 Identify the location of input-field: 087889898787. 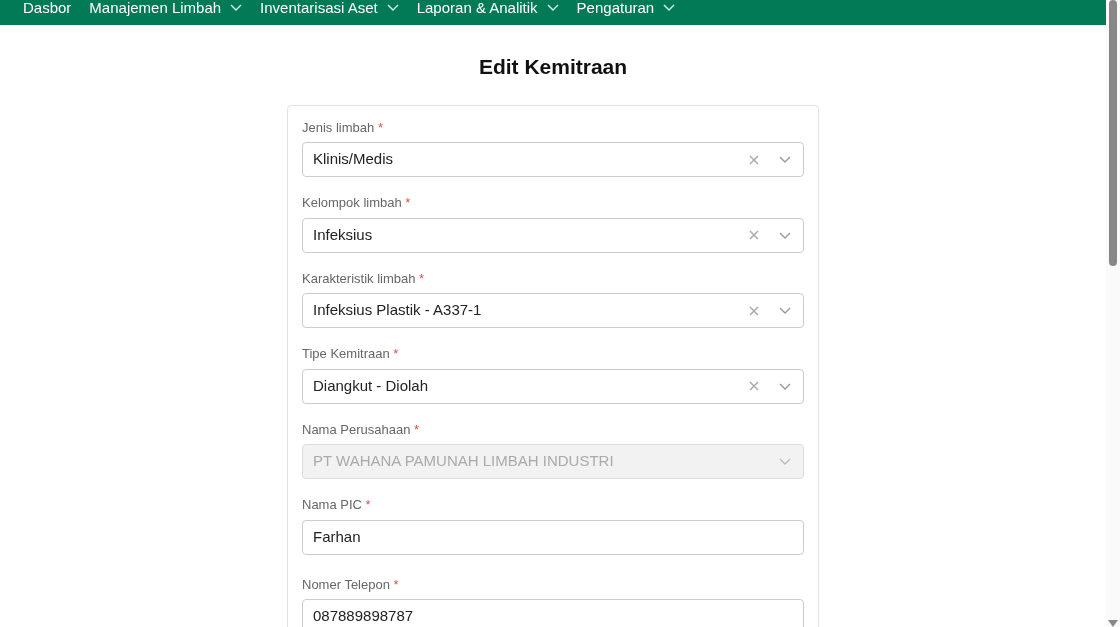
(553, 613).